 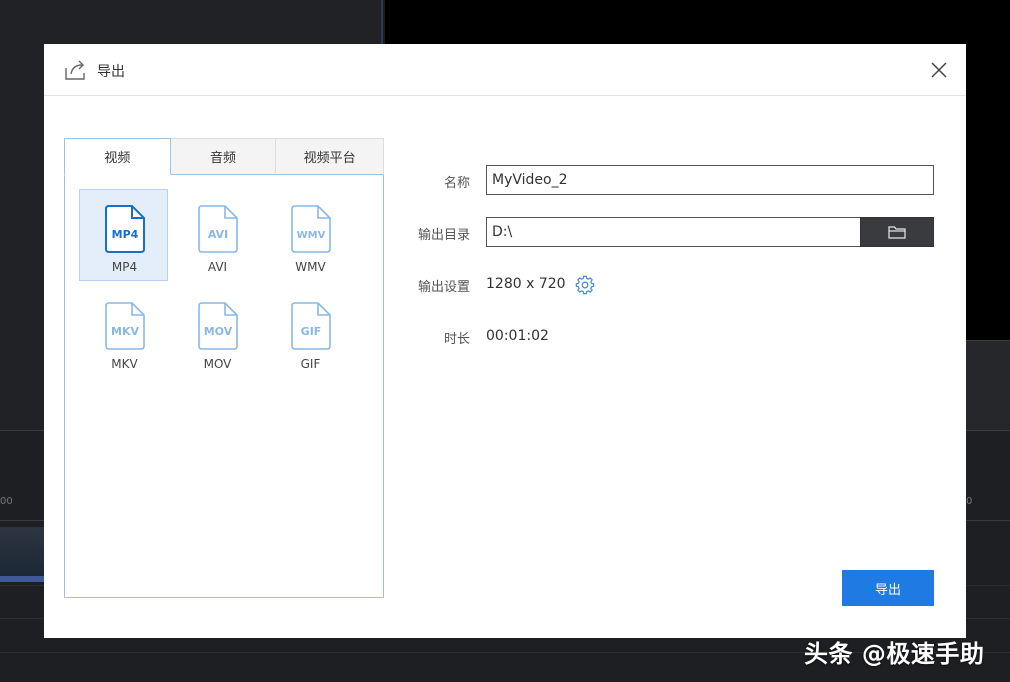 I want to click on tab-video: 视频, so click(x=117, y=156).